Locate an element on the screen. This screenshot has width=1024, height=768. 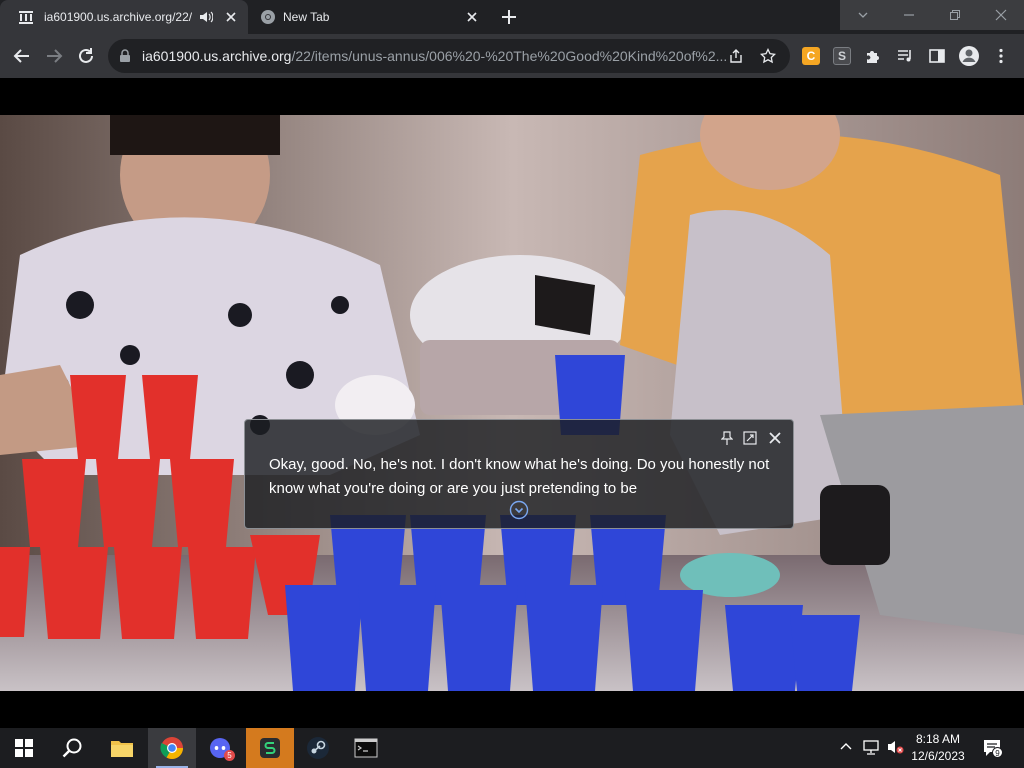
clock-time: 8:18 AM is located at coordinates (938, 739).